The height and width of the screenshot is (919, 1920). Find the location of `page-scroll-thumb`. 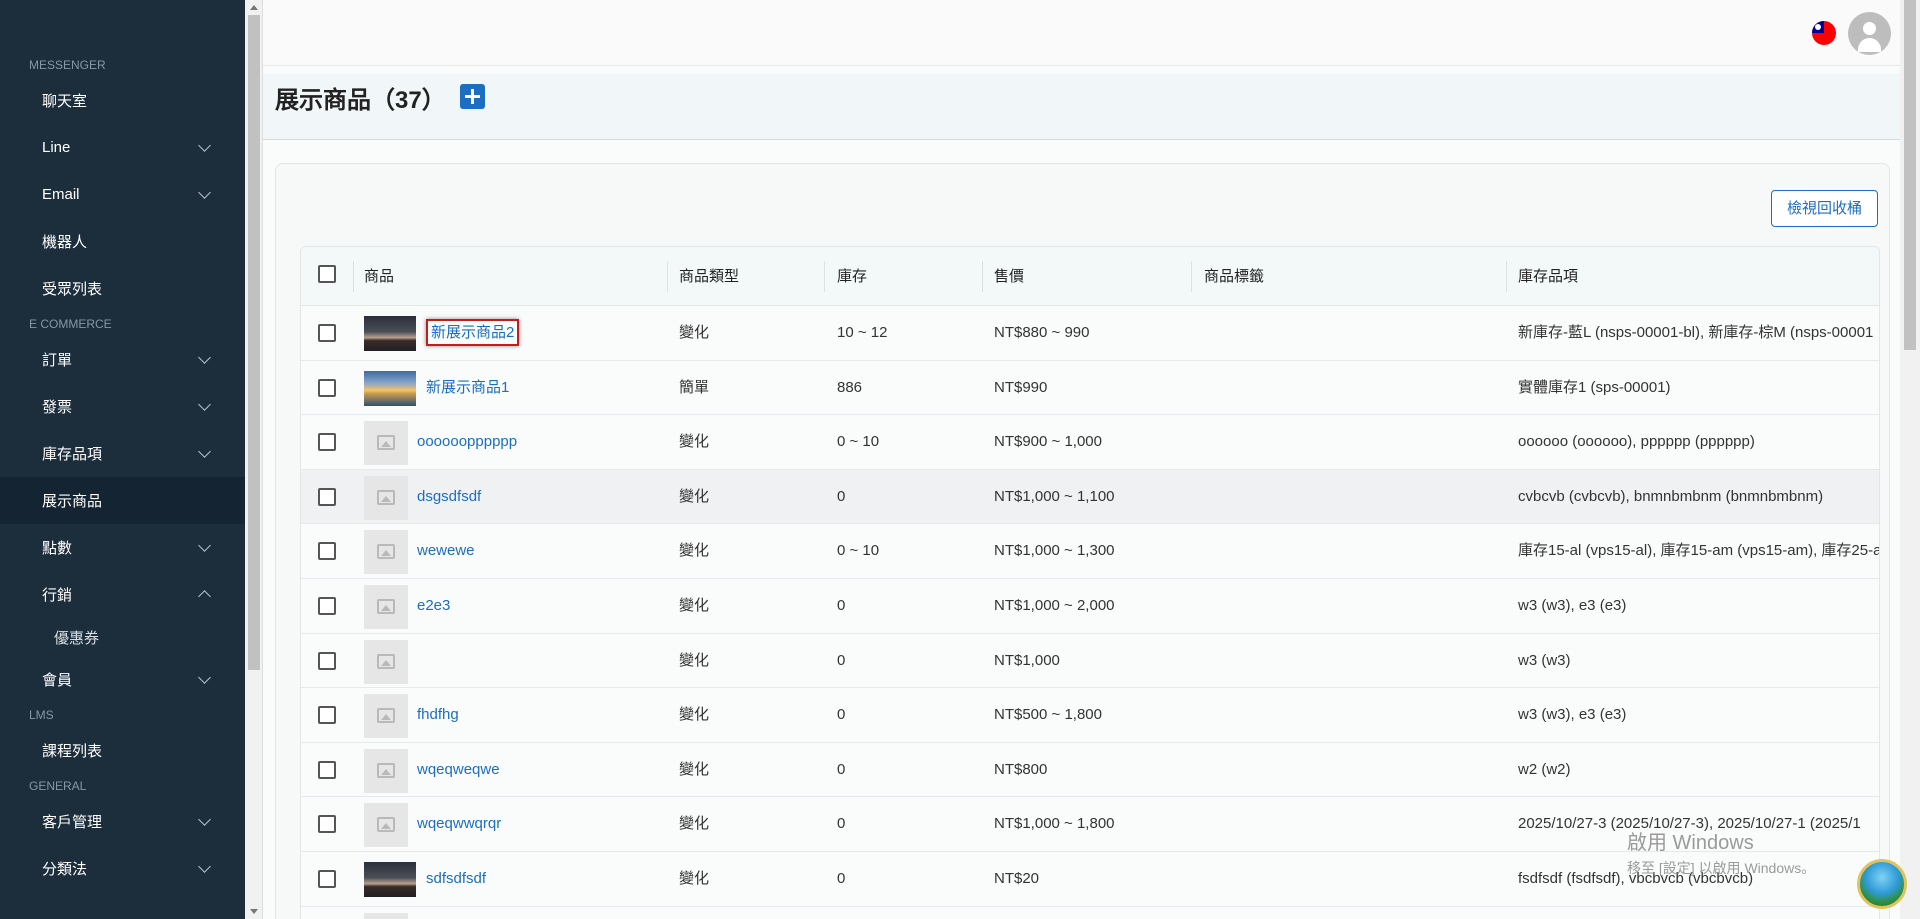

page-scroll-thumb is located at coordinates (1910, 175).